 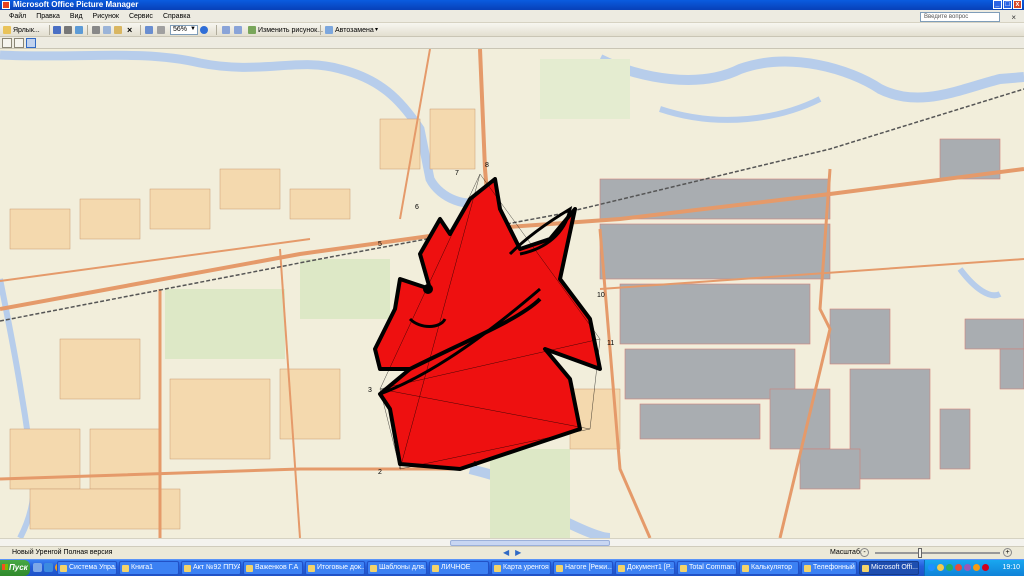 I want to click on delete-icon: ×, so click(x=129, y=30).